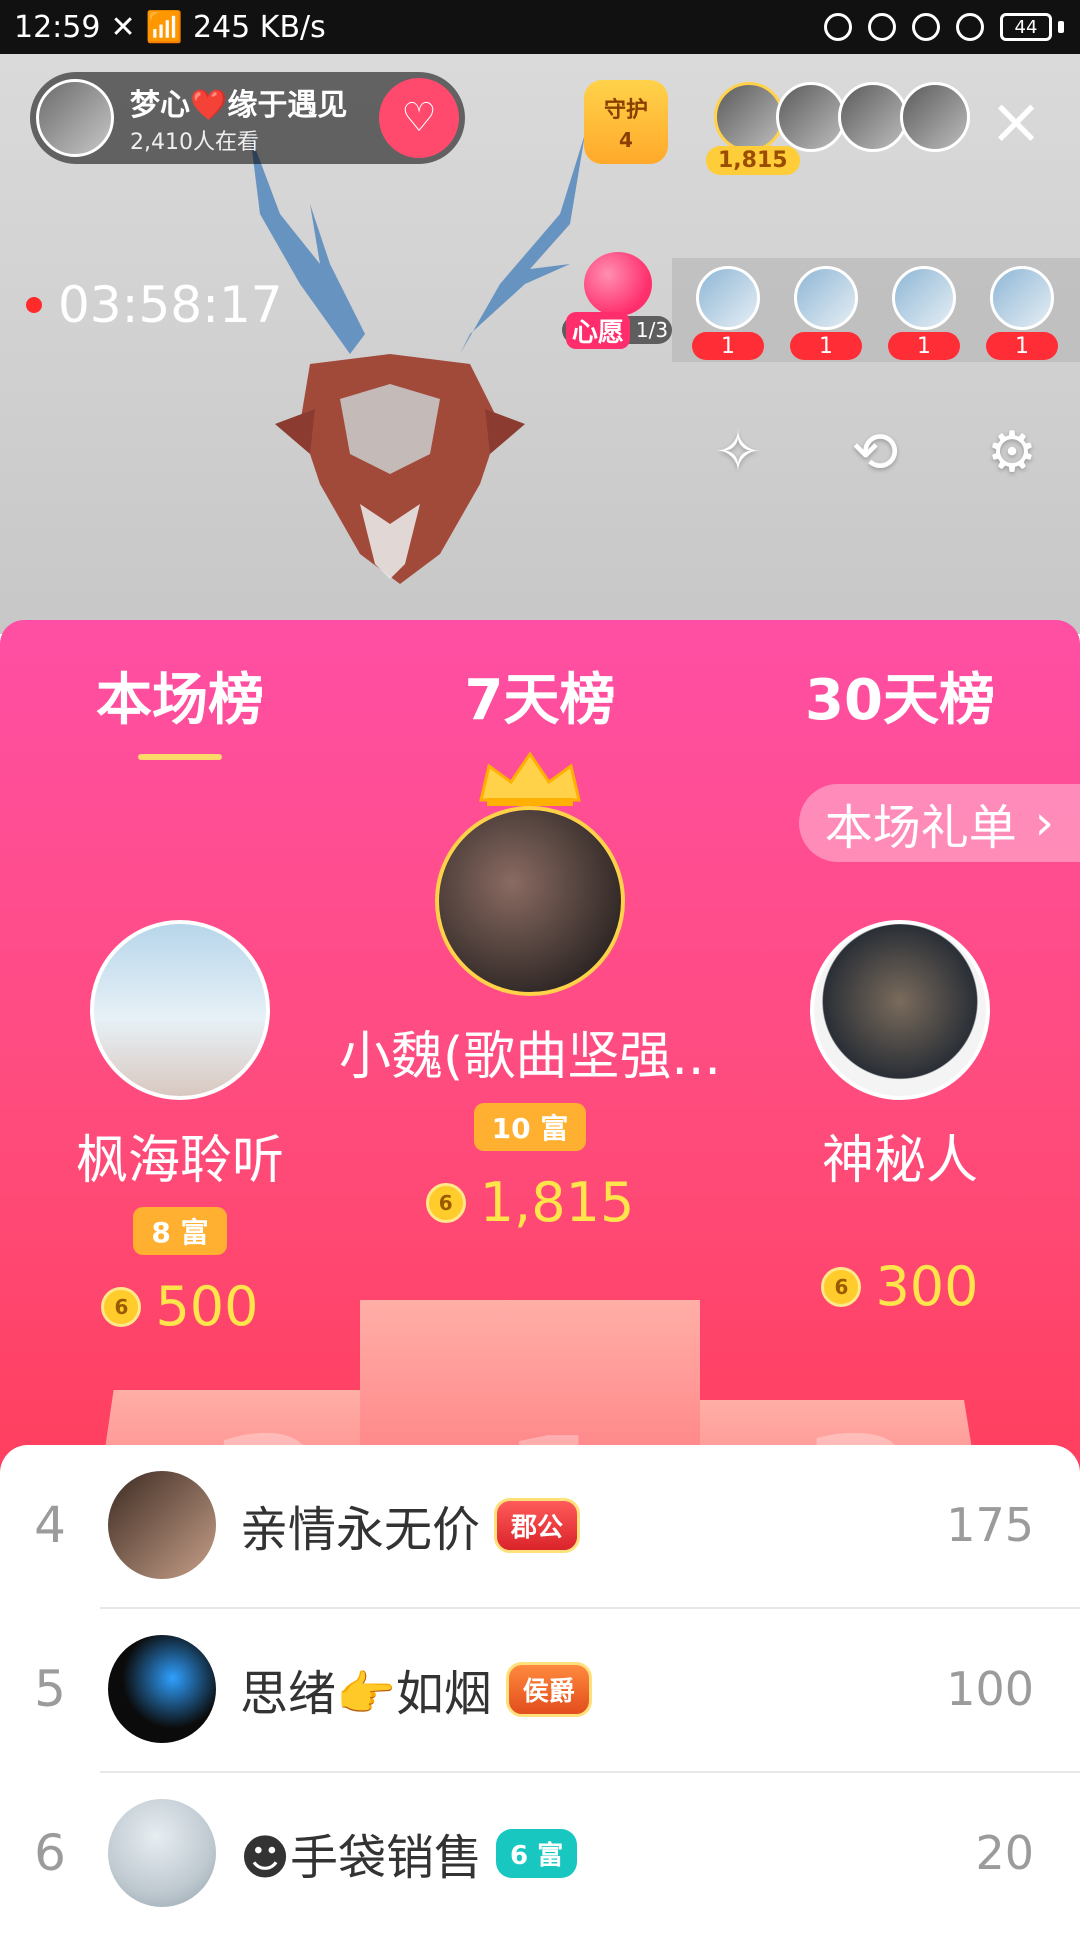 This screenshot has height=1933, width=1080. I want to click on winner-1-rich-badge: 10 富, so click(530, 1127).